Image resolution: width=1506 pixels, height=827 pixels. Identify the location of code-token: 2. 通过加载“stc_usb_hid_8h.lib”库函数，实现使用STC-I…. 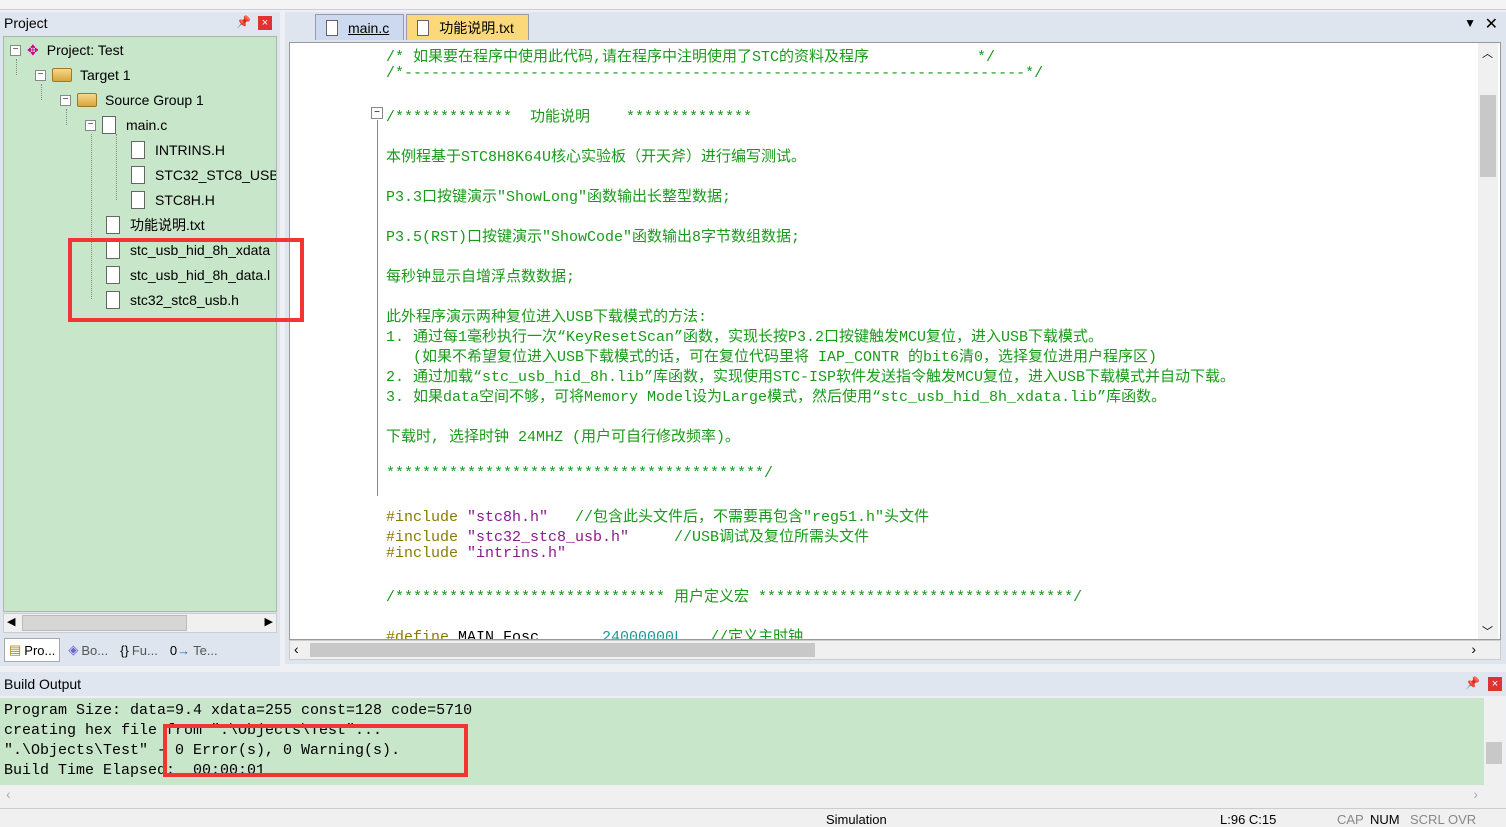
(811, 377).